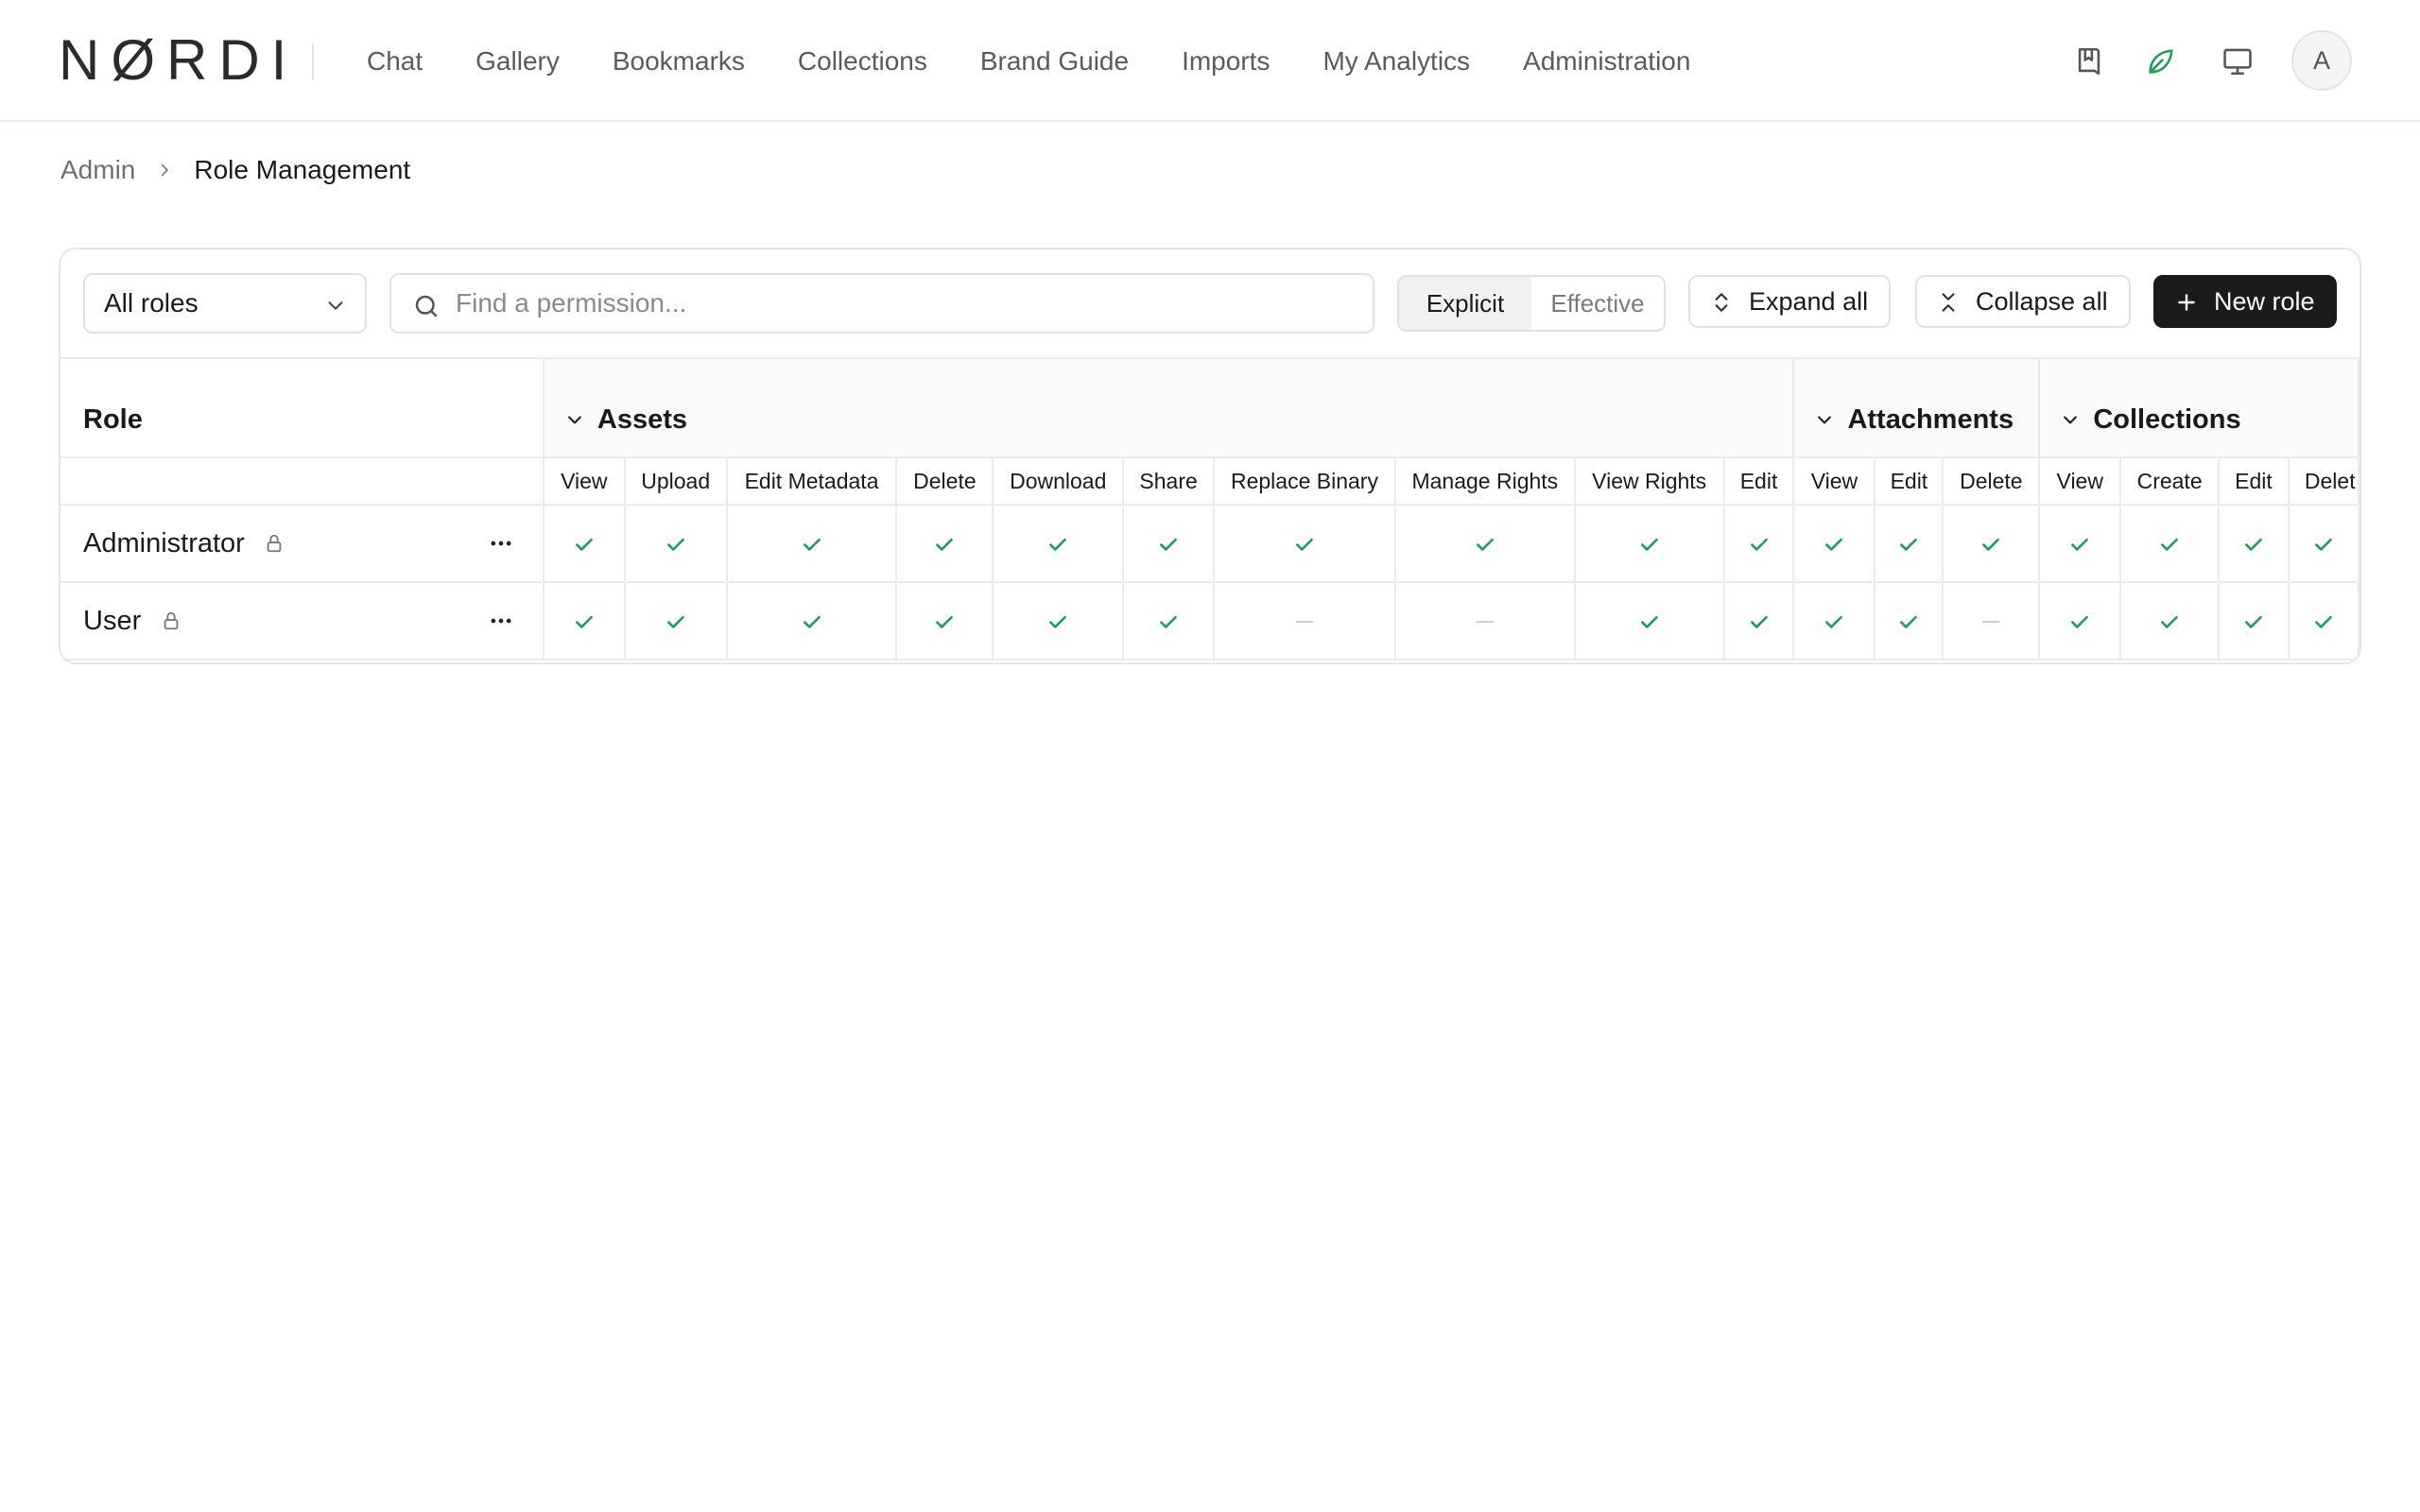 This screenshot has height=1512, width=2420. What do you see at coordinates (1949, 302) in the screenshot?
I see `collapse-vertical-icon` at bounding box center [1949, 302].